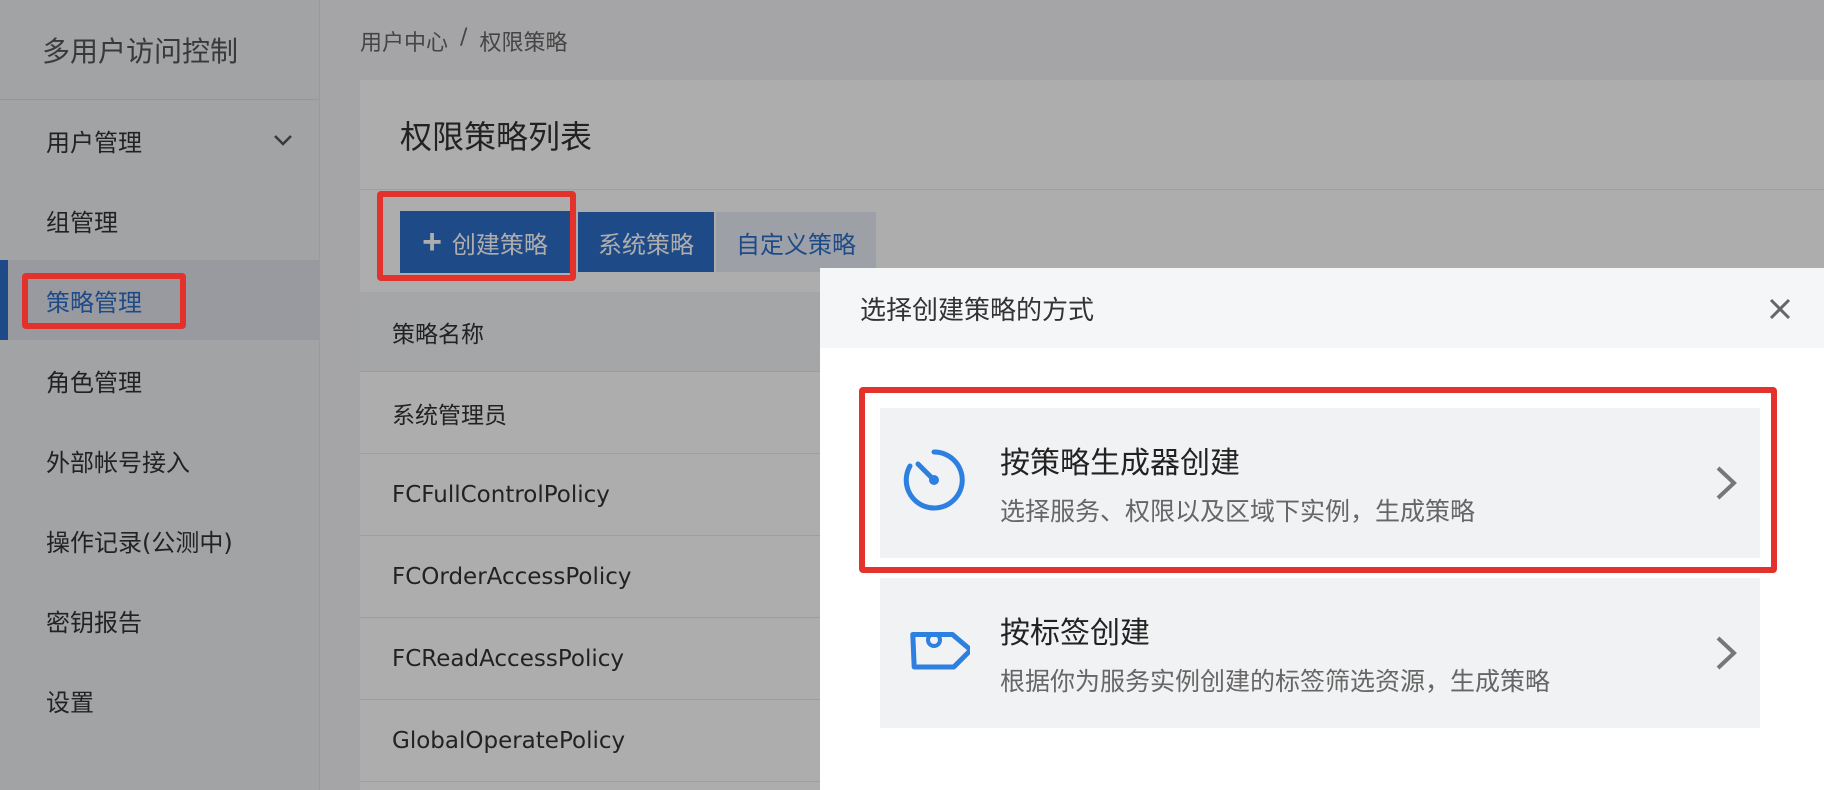 This screenshot has width=1824, height=790. Describe the element at coordinates (476, 236) in the screenshot. I see `highlight-box-create-button` at that location.